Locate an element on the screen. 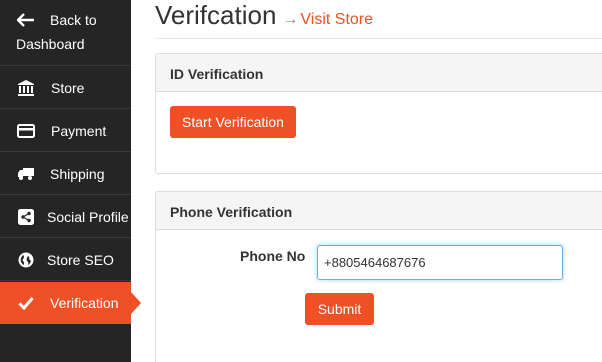  bank-icon is located at coordinates (26, 88).